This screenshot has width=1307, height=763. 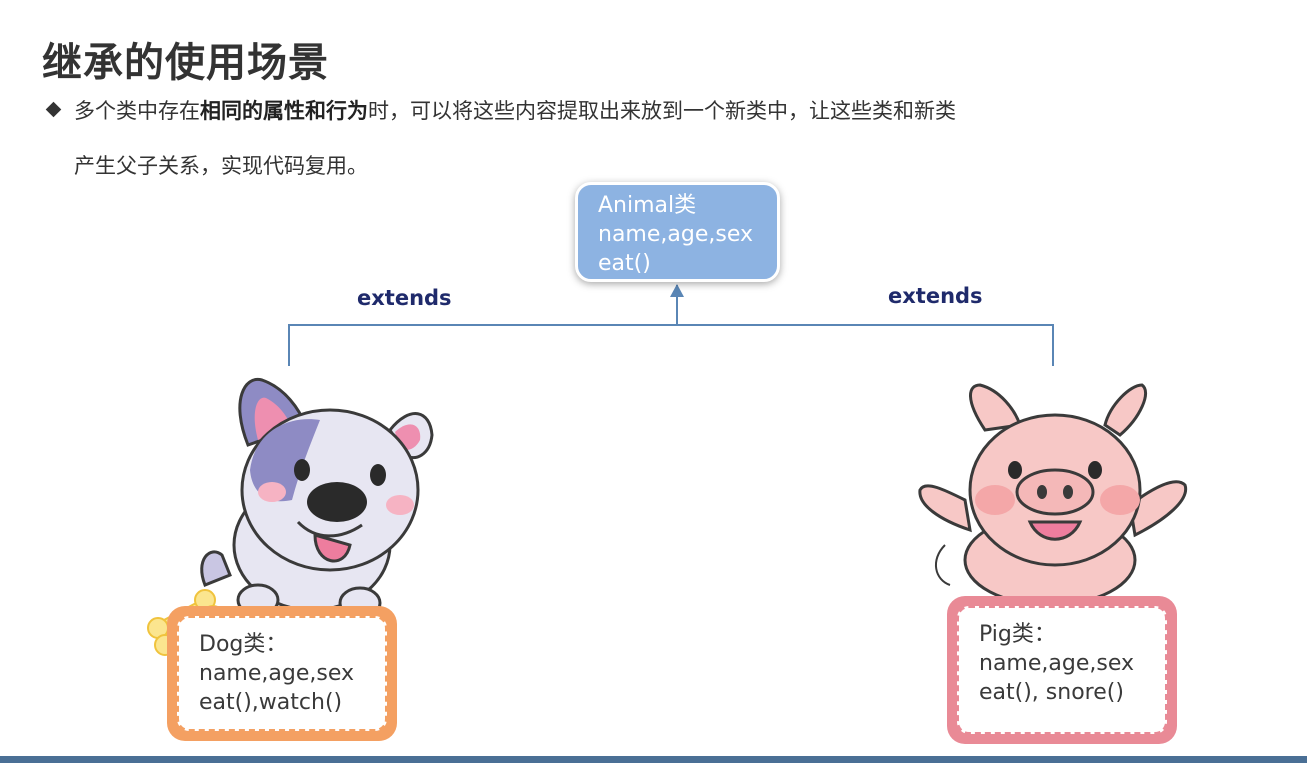 What do you see at coordinates (1042, 492) in the screenshot?
I see `pig-left-nostril` at bounding box center [1042, 492].